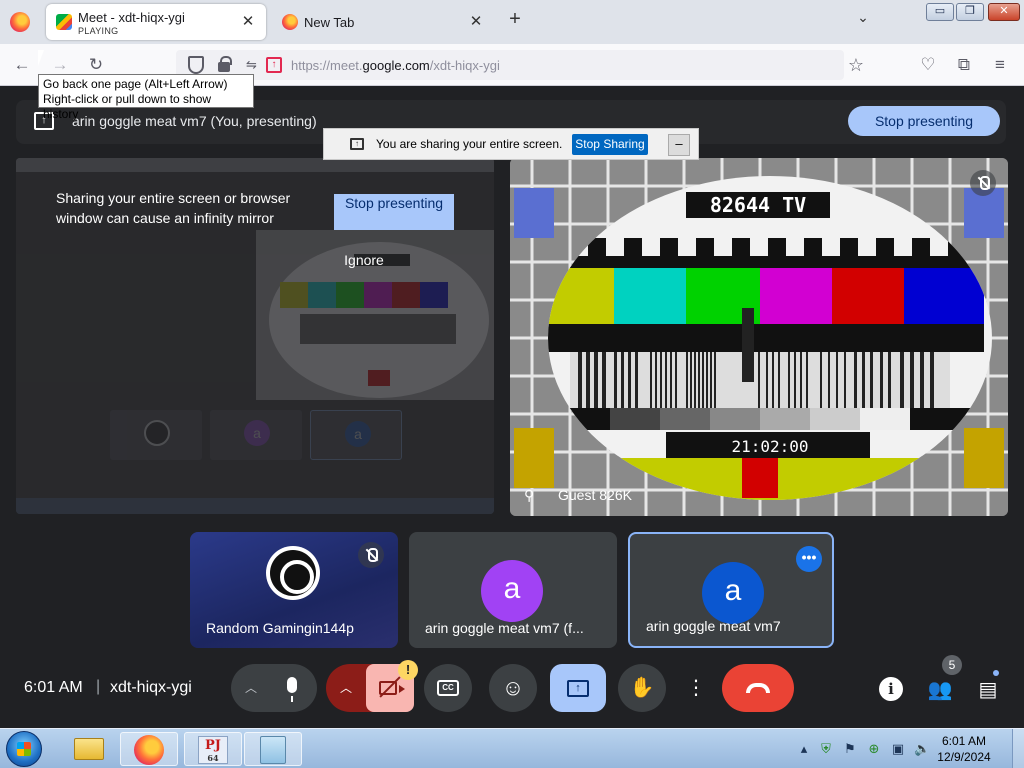 Image resolution: width=1024 pixels, height=768 pixels. What do you see at coordinates (924, 121) in the screenshot?
I see `stop-presenting-button: Stop presenting` at bounding box center [924, 121].